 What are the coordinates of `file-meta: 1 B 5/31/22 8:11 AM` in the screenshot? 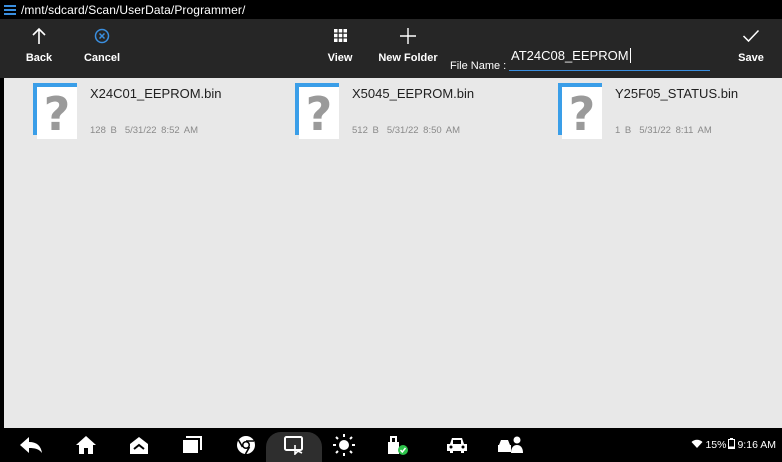 It's located at (663, 130).